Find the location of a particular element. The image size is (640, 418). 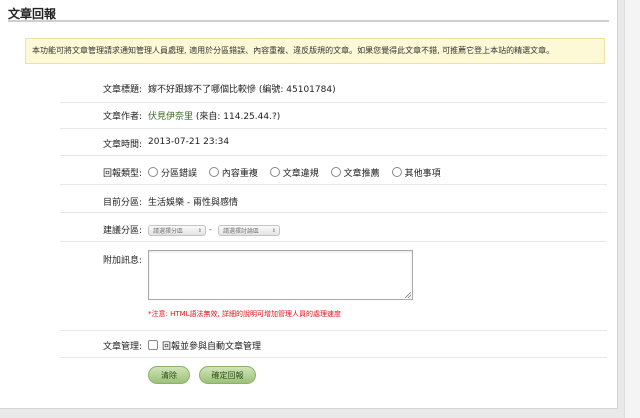

author-link: 伏見伊奈里 is located at coordinates (170, 117).